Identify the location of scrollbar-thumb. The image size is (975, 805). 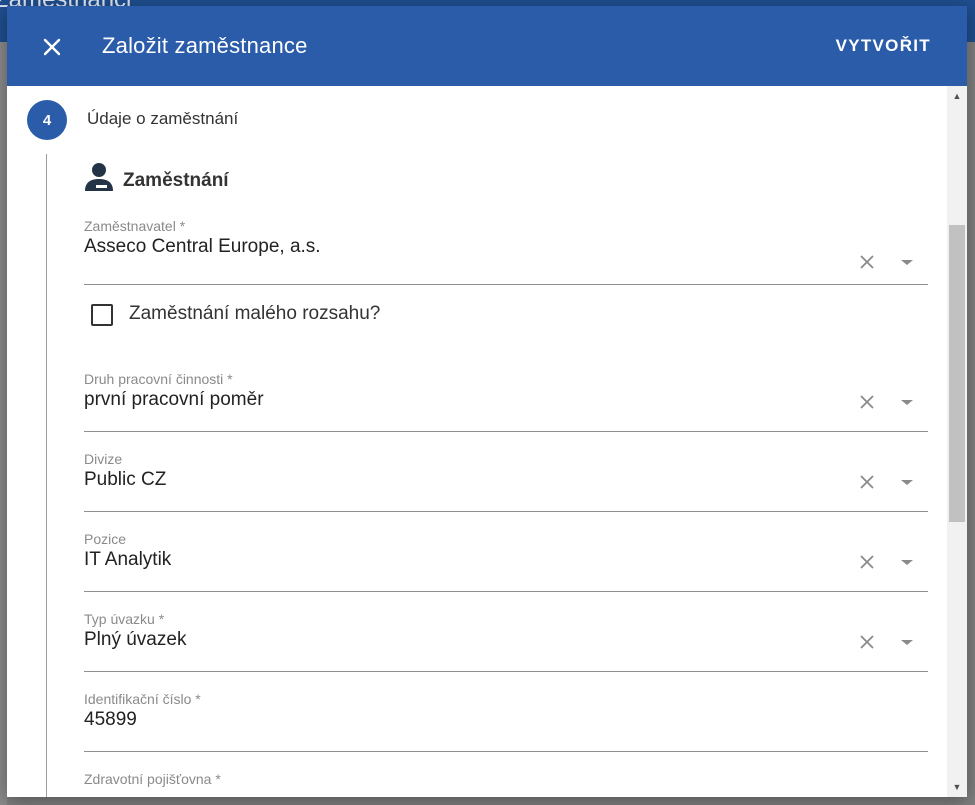
(957, 373).